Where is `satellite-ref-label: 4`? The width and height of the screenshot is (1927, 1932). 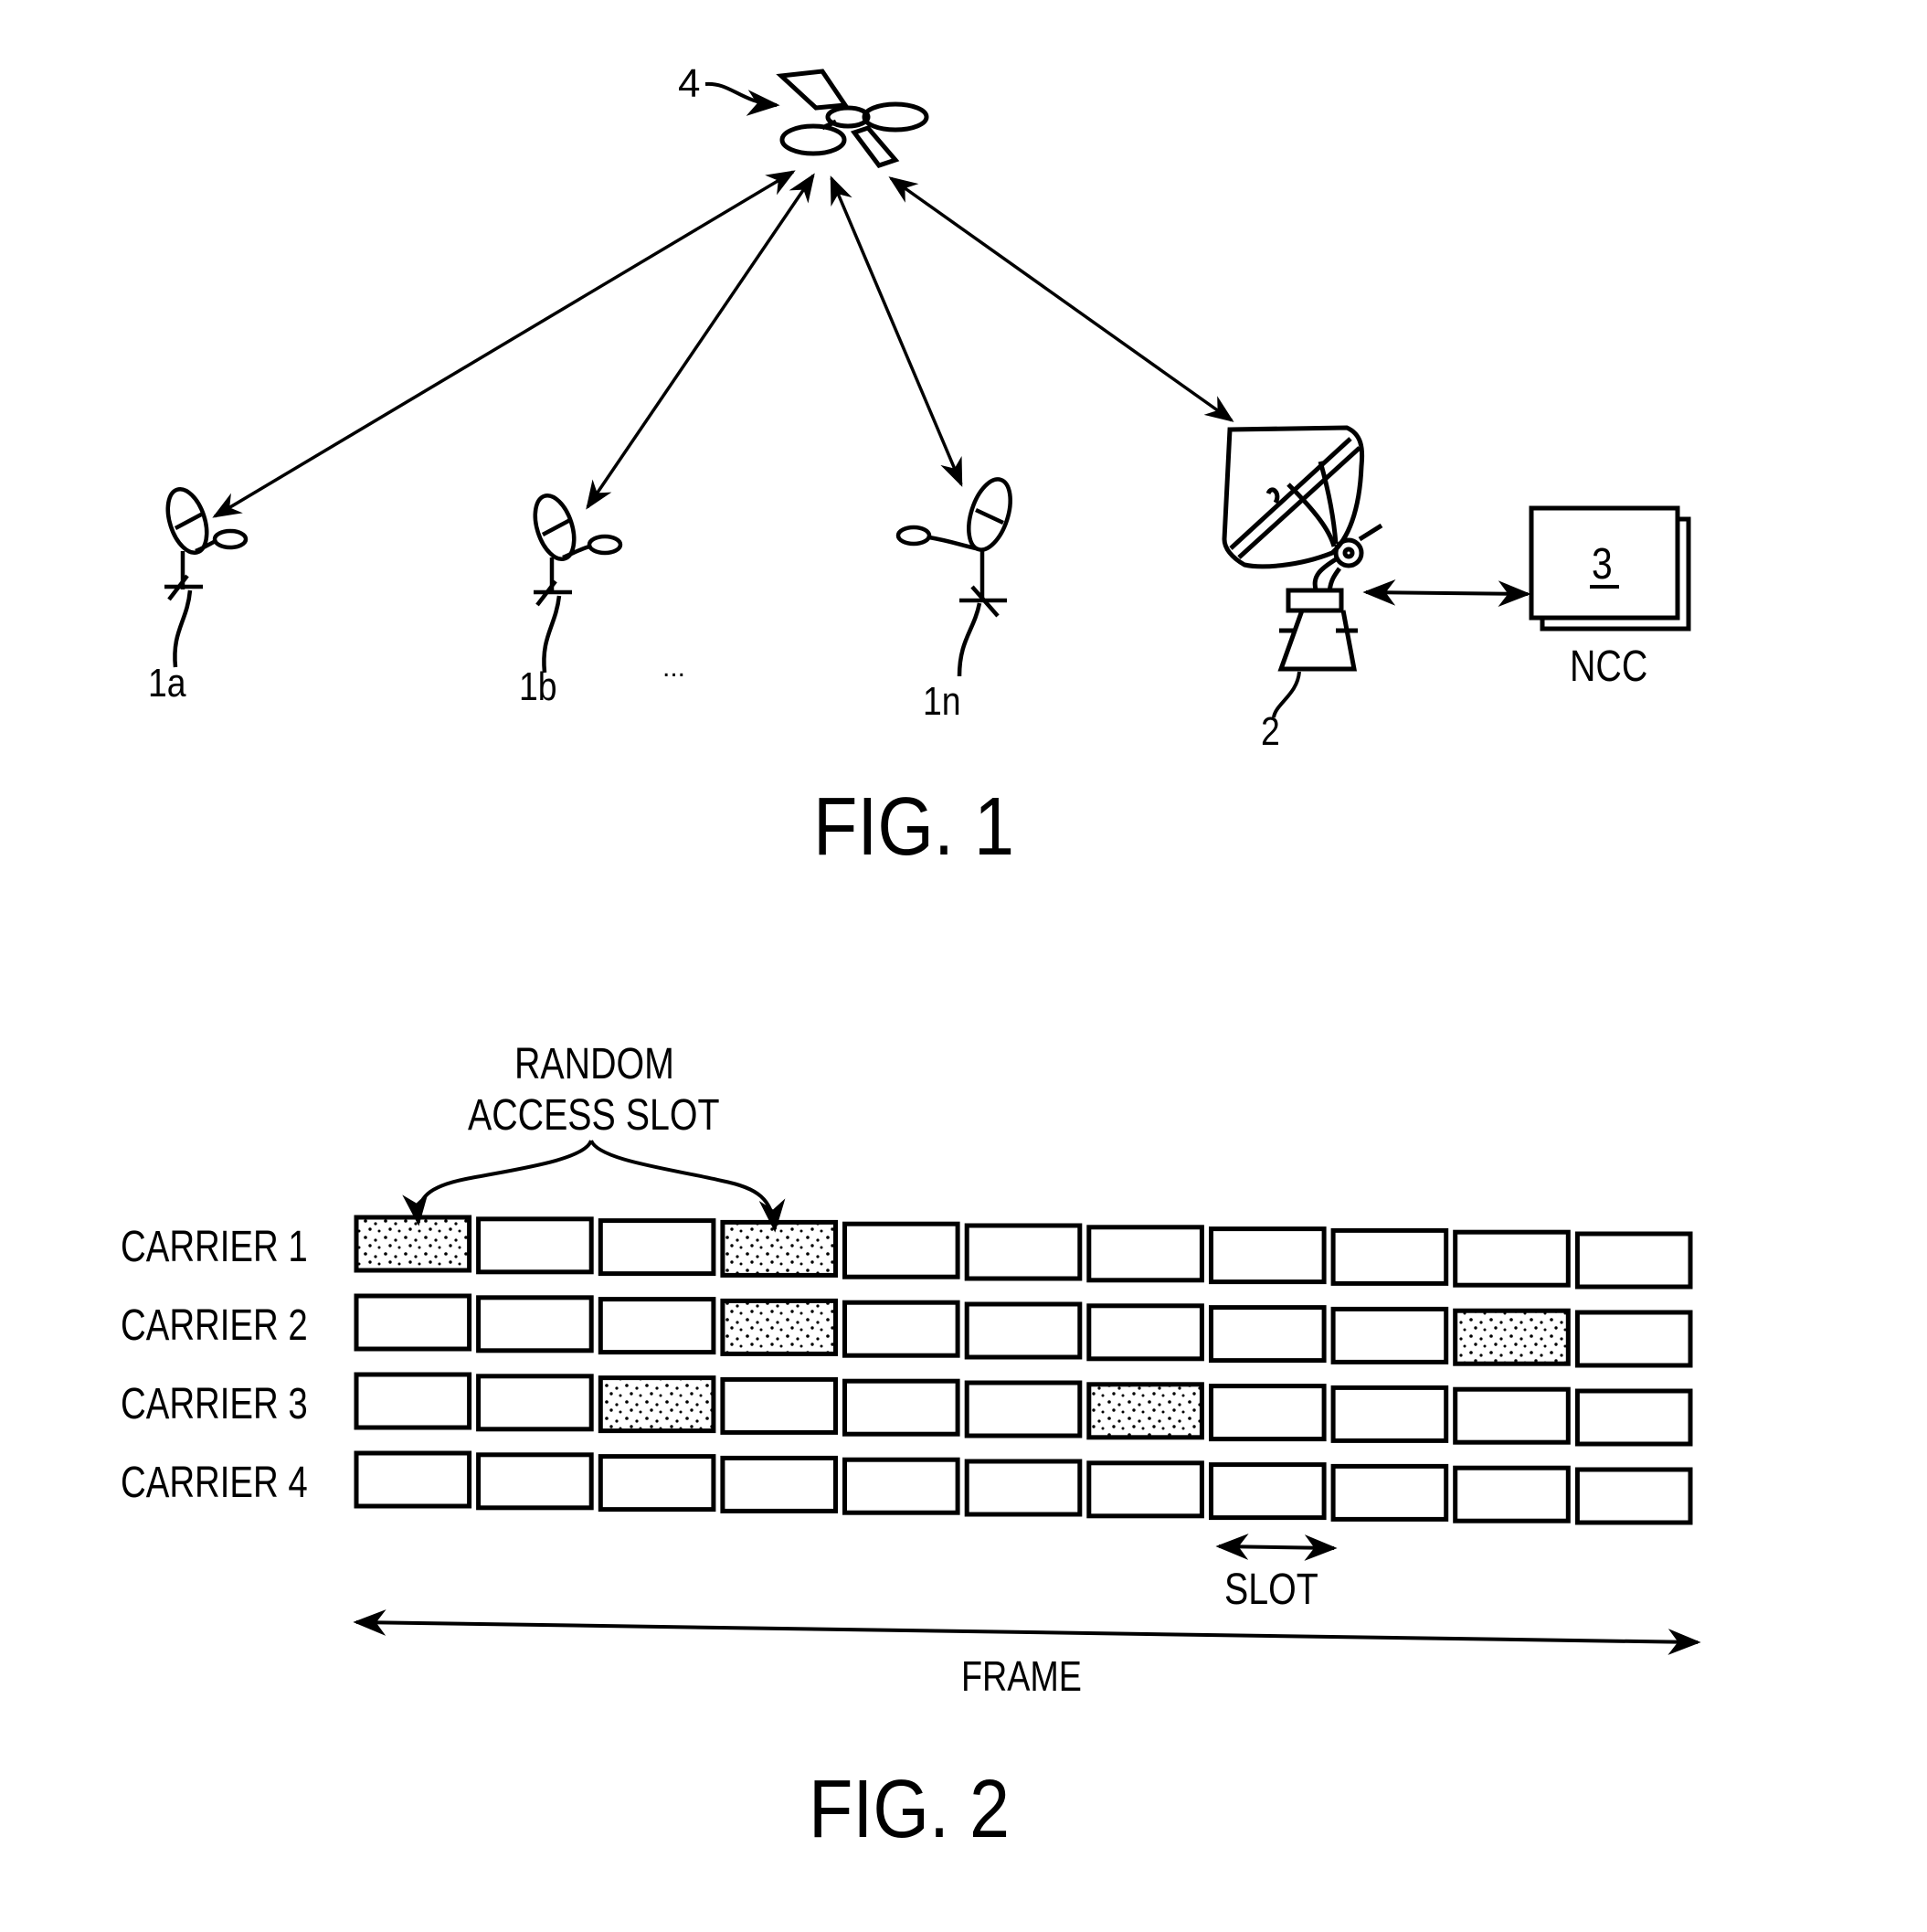
satellite-ref-label: 4 is located at coordinates (689, 83).